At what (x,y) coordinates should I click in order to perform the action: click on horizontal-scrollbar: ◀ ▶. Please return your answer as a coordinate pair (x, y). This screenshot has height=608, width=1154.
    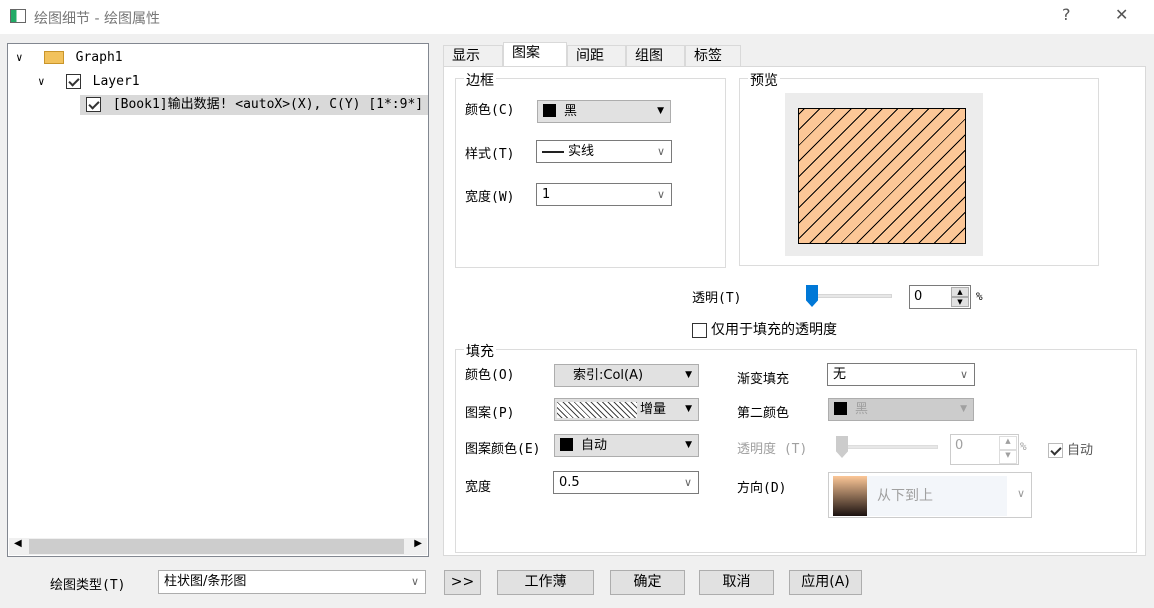
    Looking at the image, I should click on (218, 546).